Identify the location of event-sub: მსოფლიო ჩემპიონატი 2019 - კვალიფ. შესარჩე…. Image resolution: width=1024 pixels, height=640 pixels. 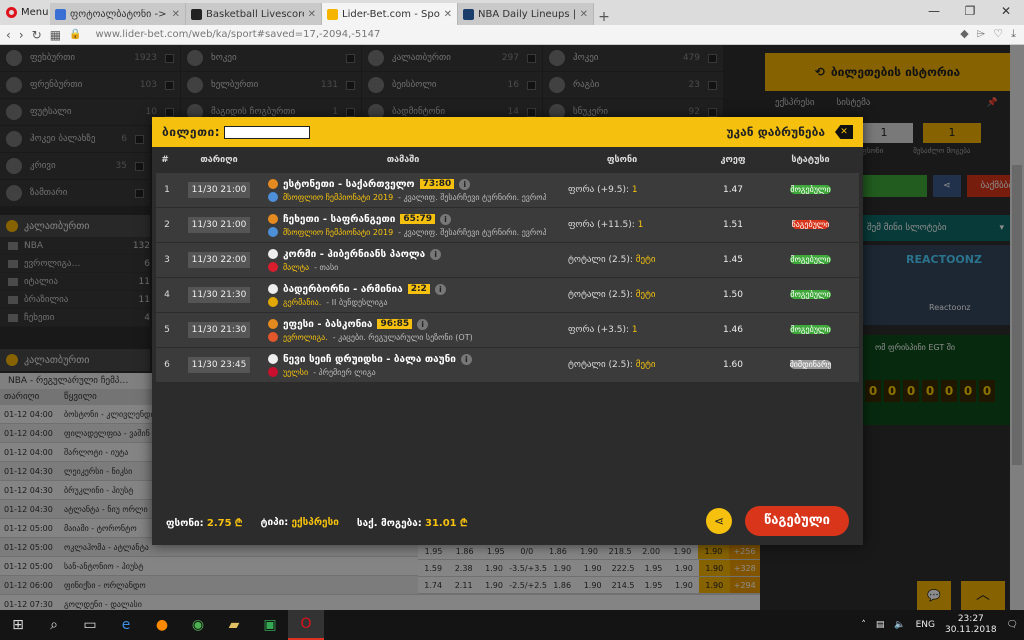
(407, 197).